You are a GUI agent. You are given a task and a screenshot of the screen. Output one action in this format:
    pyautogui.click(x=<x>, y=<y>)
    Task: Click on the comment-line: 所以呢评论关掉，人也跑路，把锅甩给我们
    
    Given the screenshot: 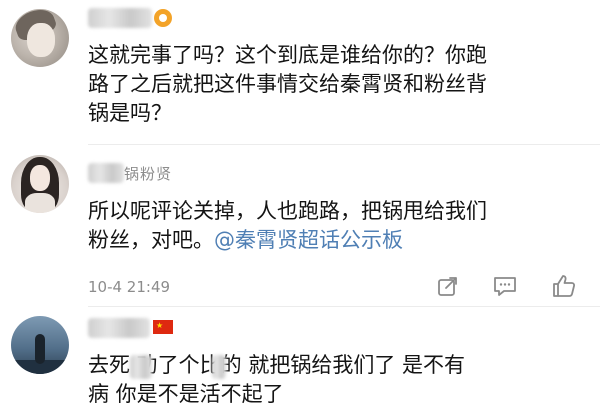 What is the action you would take?
    pyautogui.click(x=287, y=211)
    